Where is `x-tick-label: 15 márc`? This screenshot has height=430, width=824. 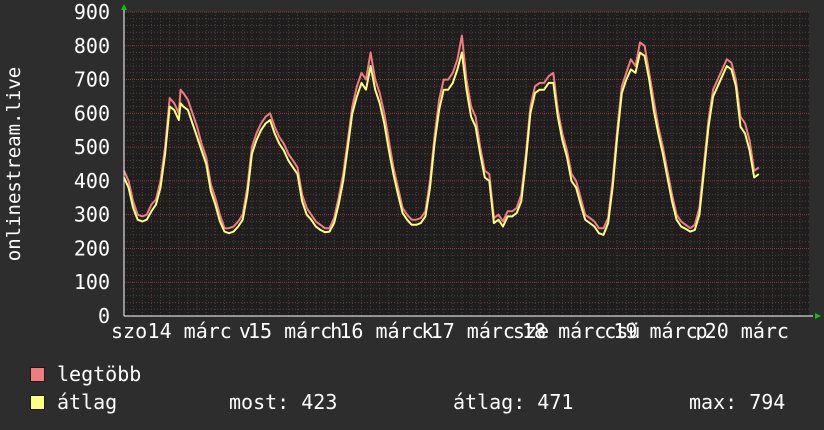
x-tick-label: 15 márc is located at coordinates (290, 329).